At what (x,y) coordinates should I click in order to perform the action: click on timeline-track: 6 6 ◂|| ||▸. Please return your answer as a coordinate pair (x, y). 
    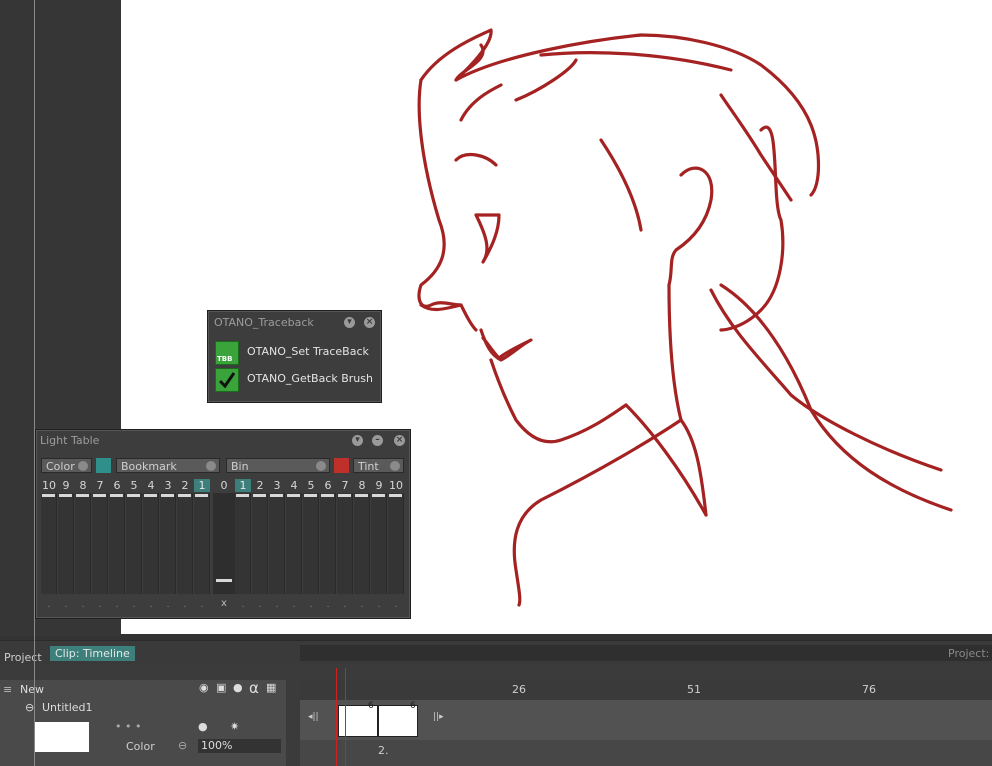
    Looking at the image, I should click on (646, 720).